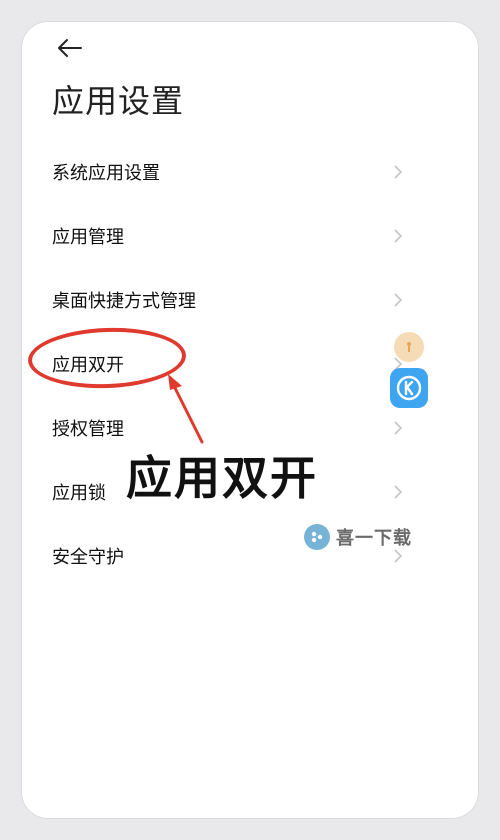 This screenshot has width=500, height=840. Describe the element at coordinates (88, 237) in the screenshot. I see `menu-item-label: 应用管理` at that location.